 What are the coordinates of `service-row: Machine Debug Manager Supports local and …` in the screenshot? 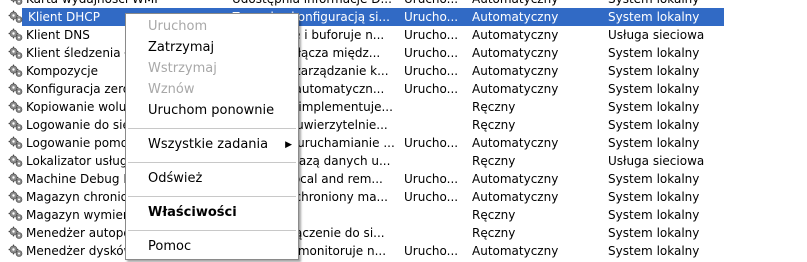 It's located at (403, 179).